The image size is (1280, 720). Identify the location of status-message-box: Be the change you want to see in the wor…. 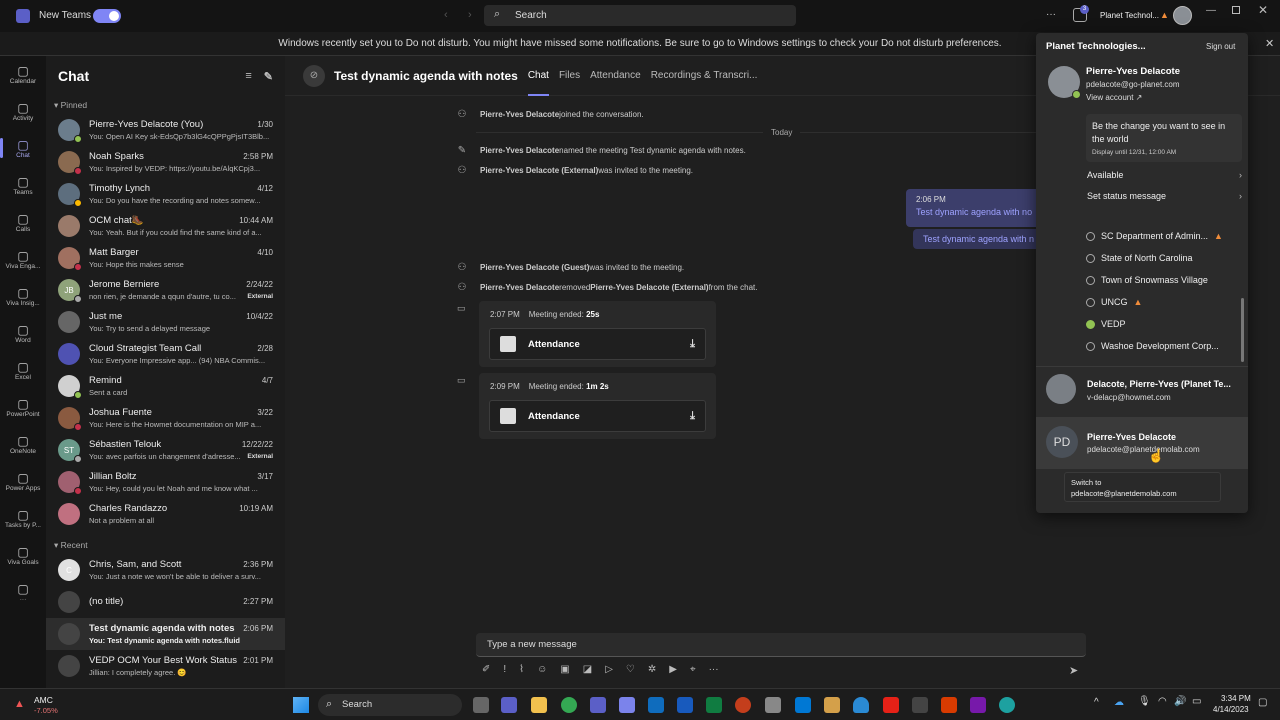
(1164, 138).